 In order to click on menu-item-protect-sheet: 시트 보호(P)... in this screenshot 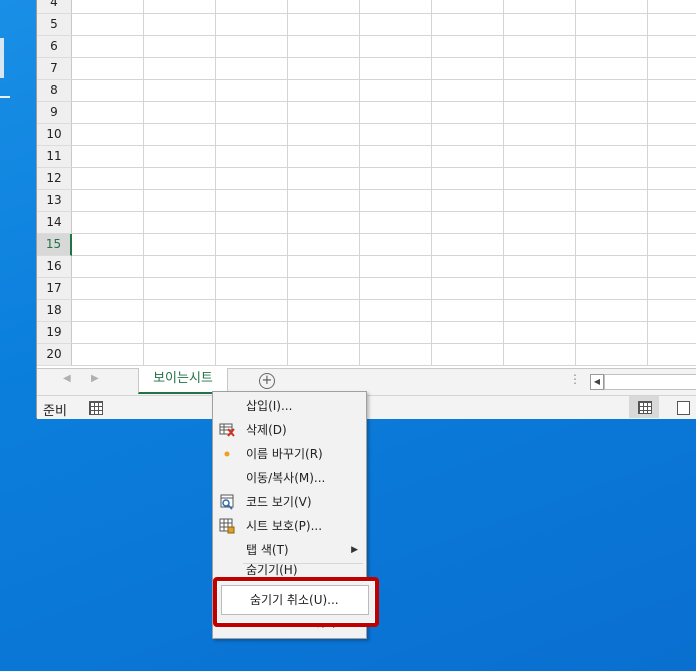, I will do `click(289, 526)`.